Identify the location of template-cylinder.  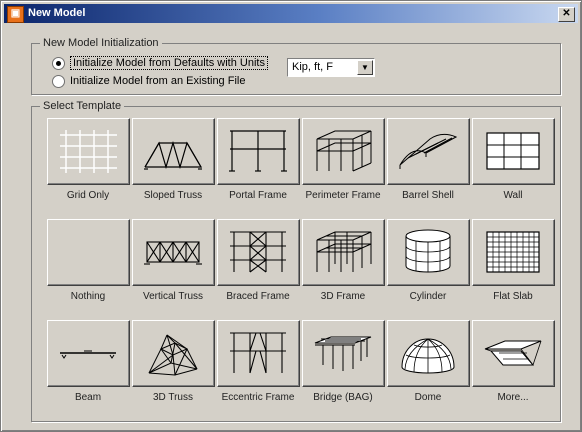
(428, 252).